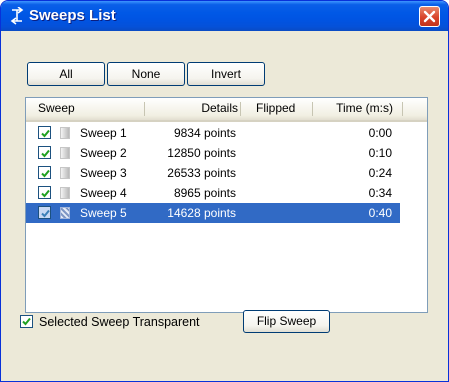 The width and height of the screenshot is (449, 382). I want to click on sweep-details: 26533 points, so click(201, 173).